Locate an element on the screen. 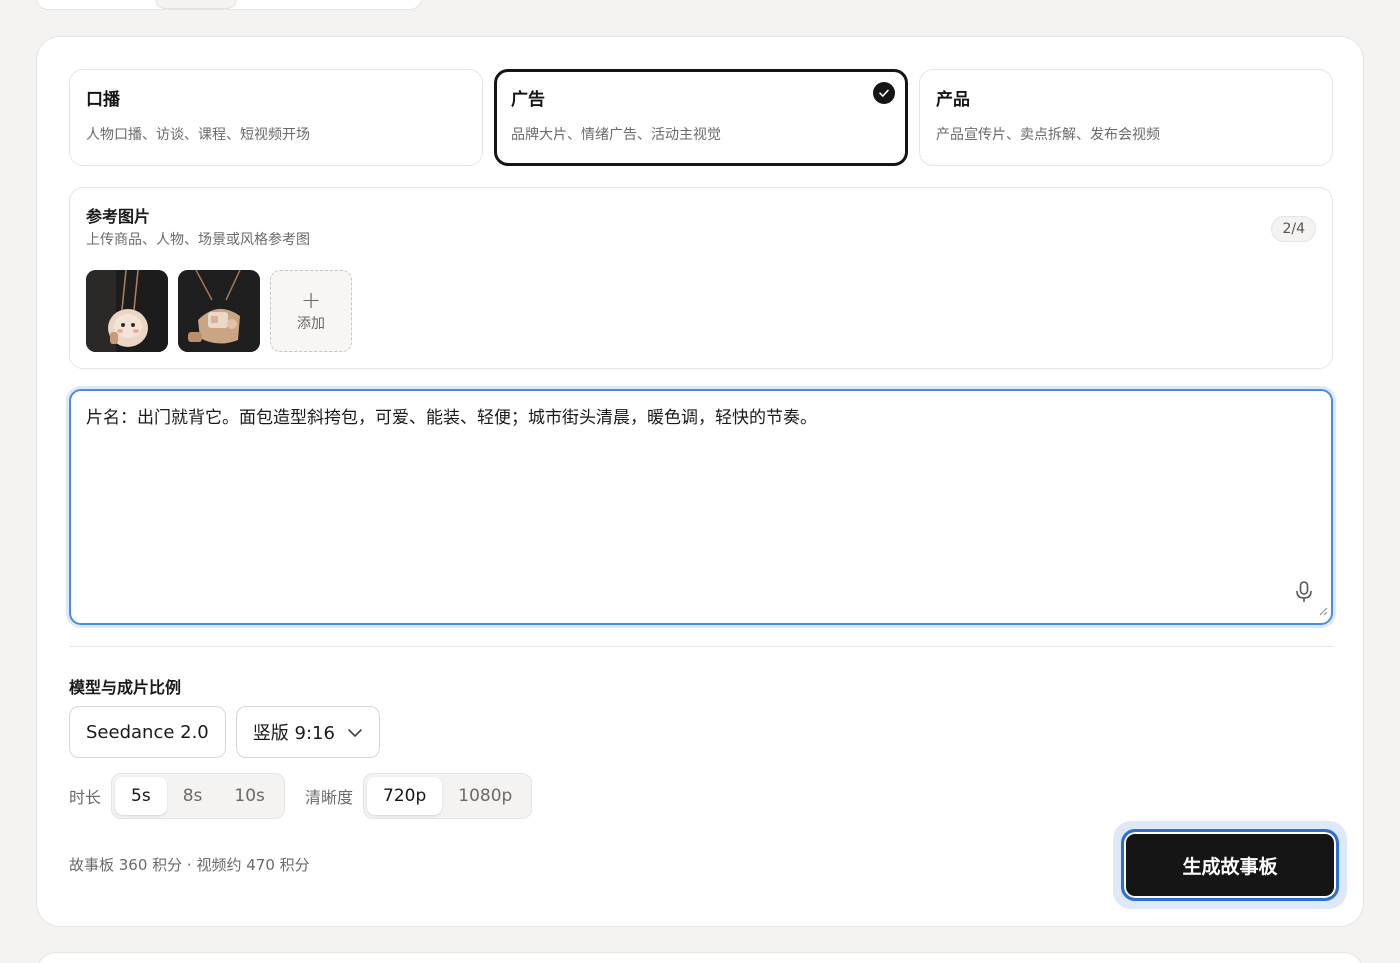 The width and height of the screenshot is (1400, 963). resolution-segmented: 720p 1080p is located at coordinates (448, 796).